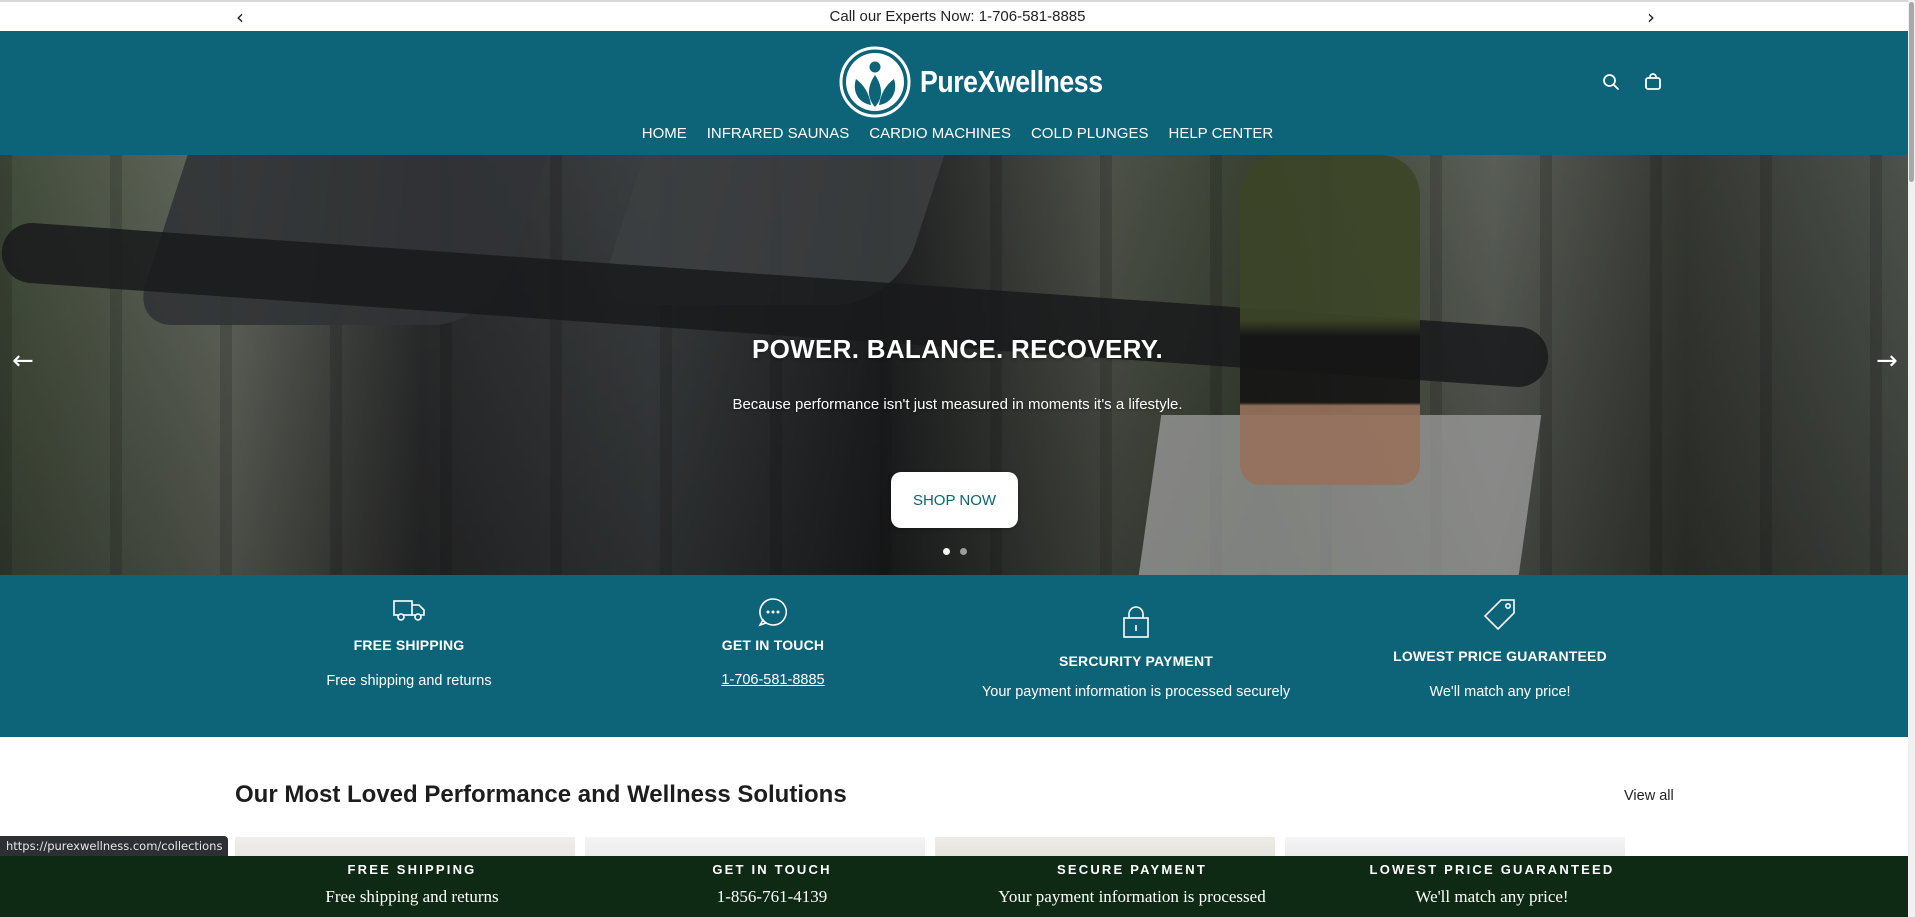 The image size is (1915, 917). What do you see at coordinates (1500, 656) in the screenshot?
I see `feature-title: LOWEST PRICE GUARANTEED` at bounding box center [1500, 656].